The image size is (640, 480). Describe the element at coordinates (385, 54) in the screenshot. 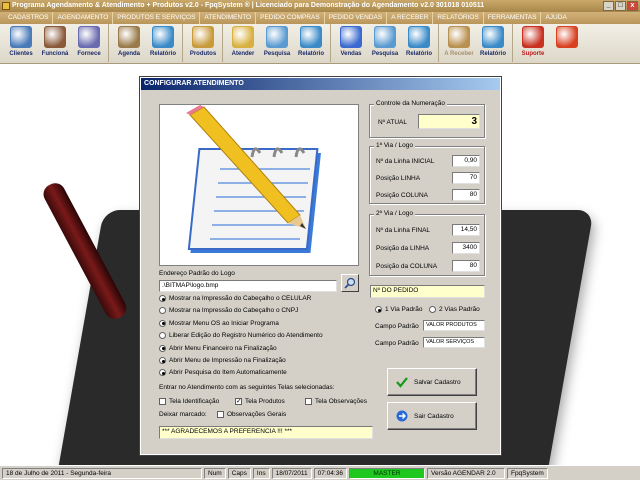

I see `toolbar-label: Pesquisa` at that location.